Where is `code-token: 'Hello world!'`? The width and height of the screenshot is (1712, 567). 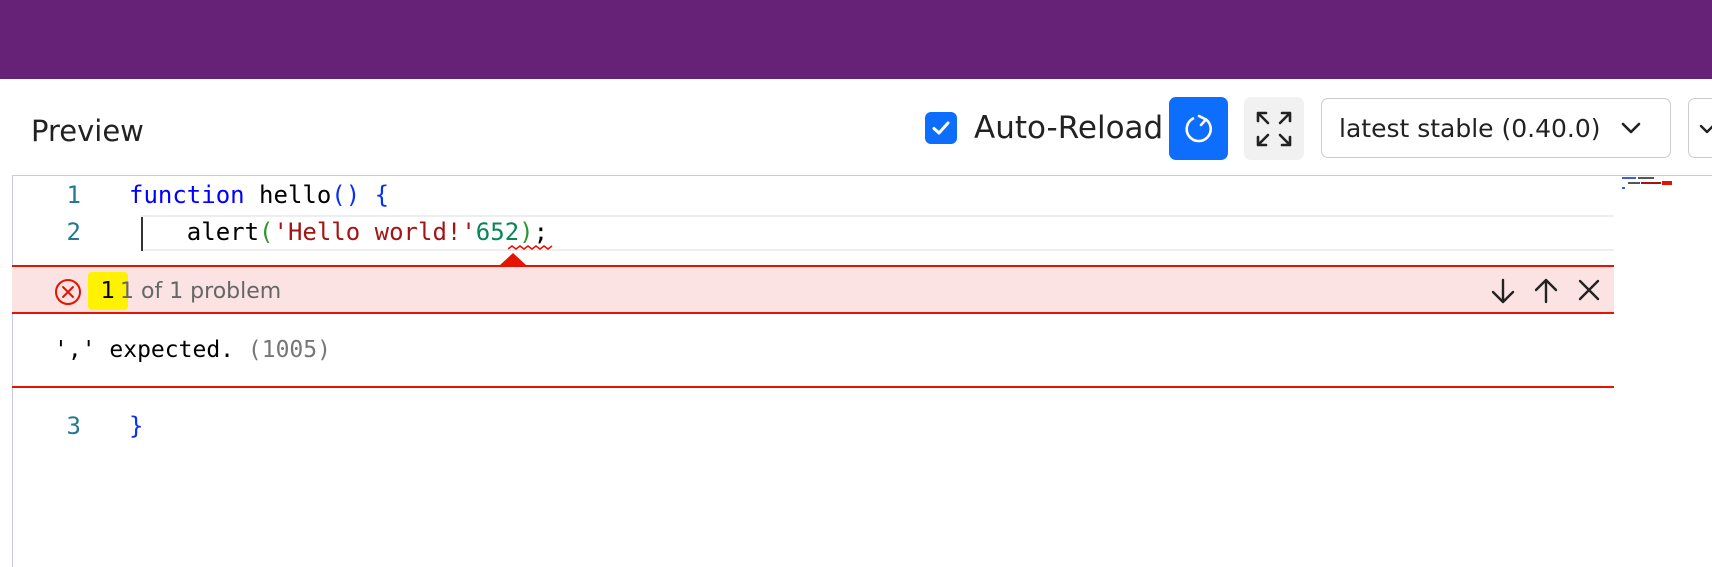
code-token: 'Hello world!' is located at coordinates (374, 232).